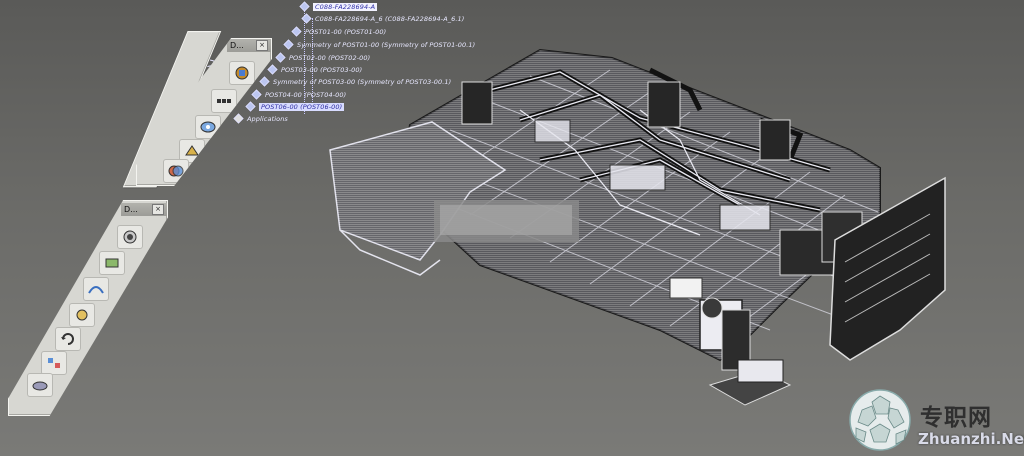 The width and height of the screenshot is (1024, 456). I want to click on simulation-icon, so click(112, 263).